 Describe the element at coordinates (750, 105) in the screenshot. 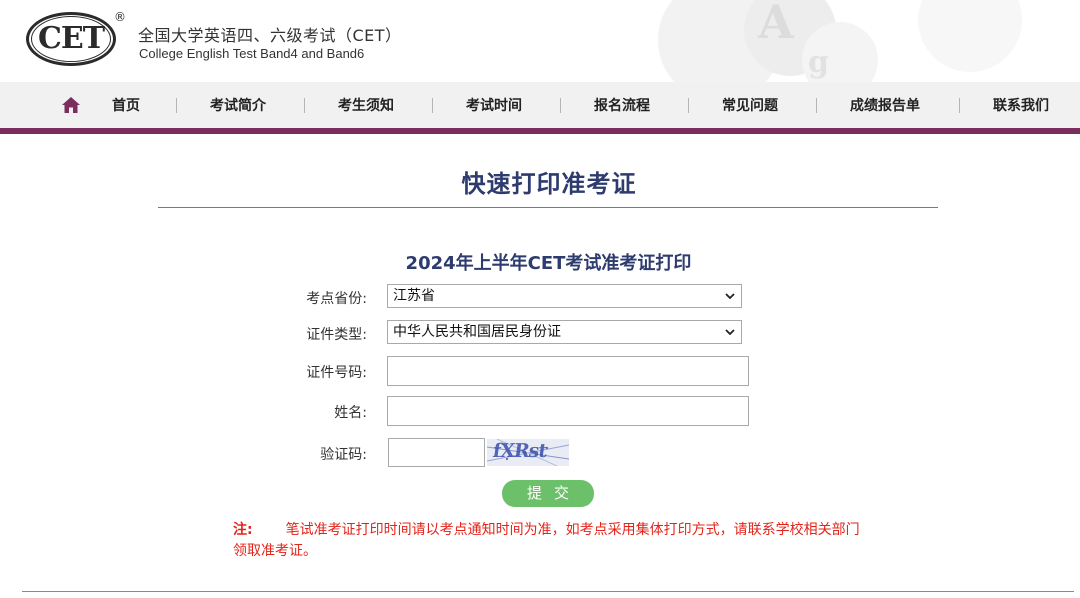

I see `nav-item-faq: 常见问题` at that location.